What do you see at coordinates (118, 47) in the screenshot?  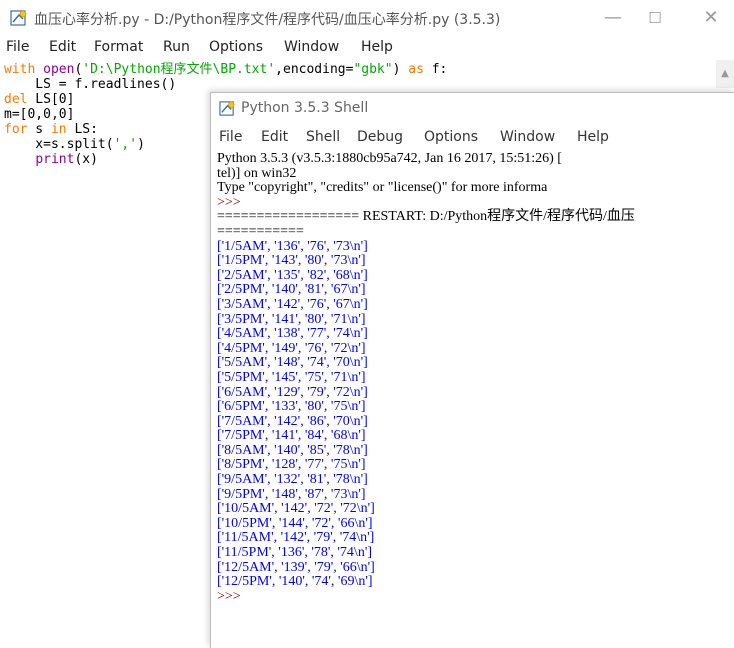 I see `menu-format: Format` at bounding box center [118, 47].